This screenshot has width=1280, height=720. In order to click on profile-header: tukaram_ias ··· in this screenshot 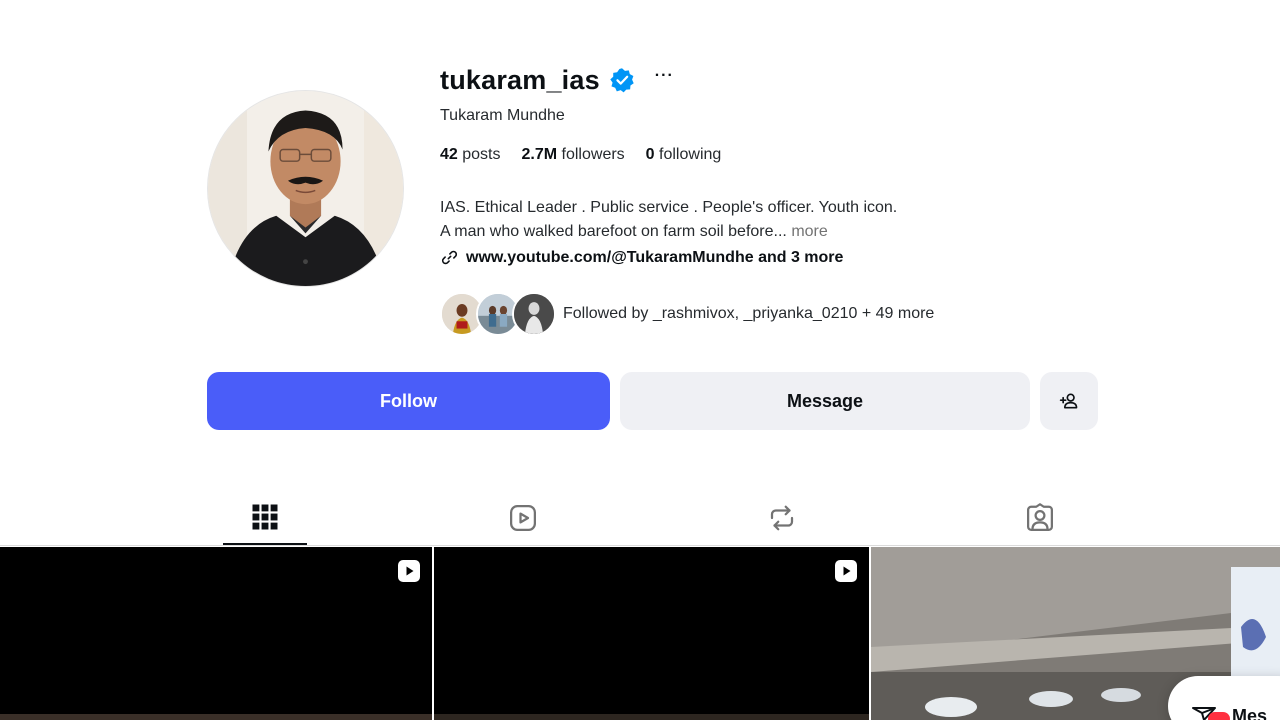, I will do `click(557, 80)`.